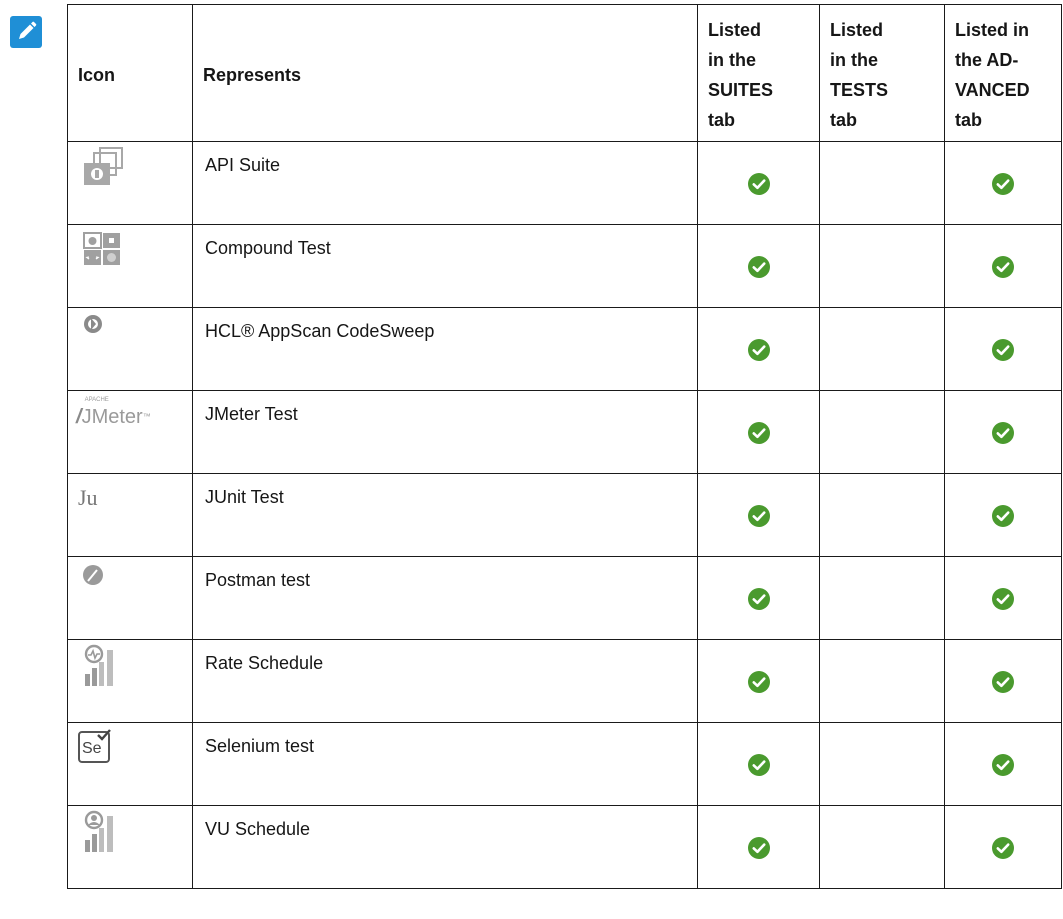  I want to click on table-row: HCL® AppScan CodeSweep, so click(564, 349).